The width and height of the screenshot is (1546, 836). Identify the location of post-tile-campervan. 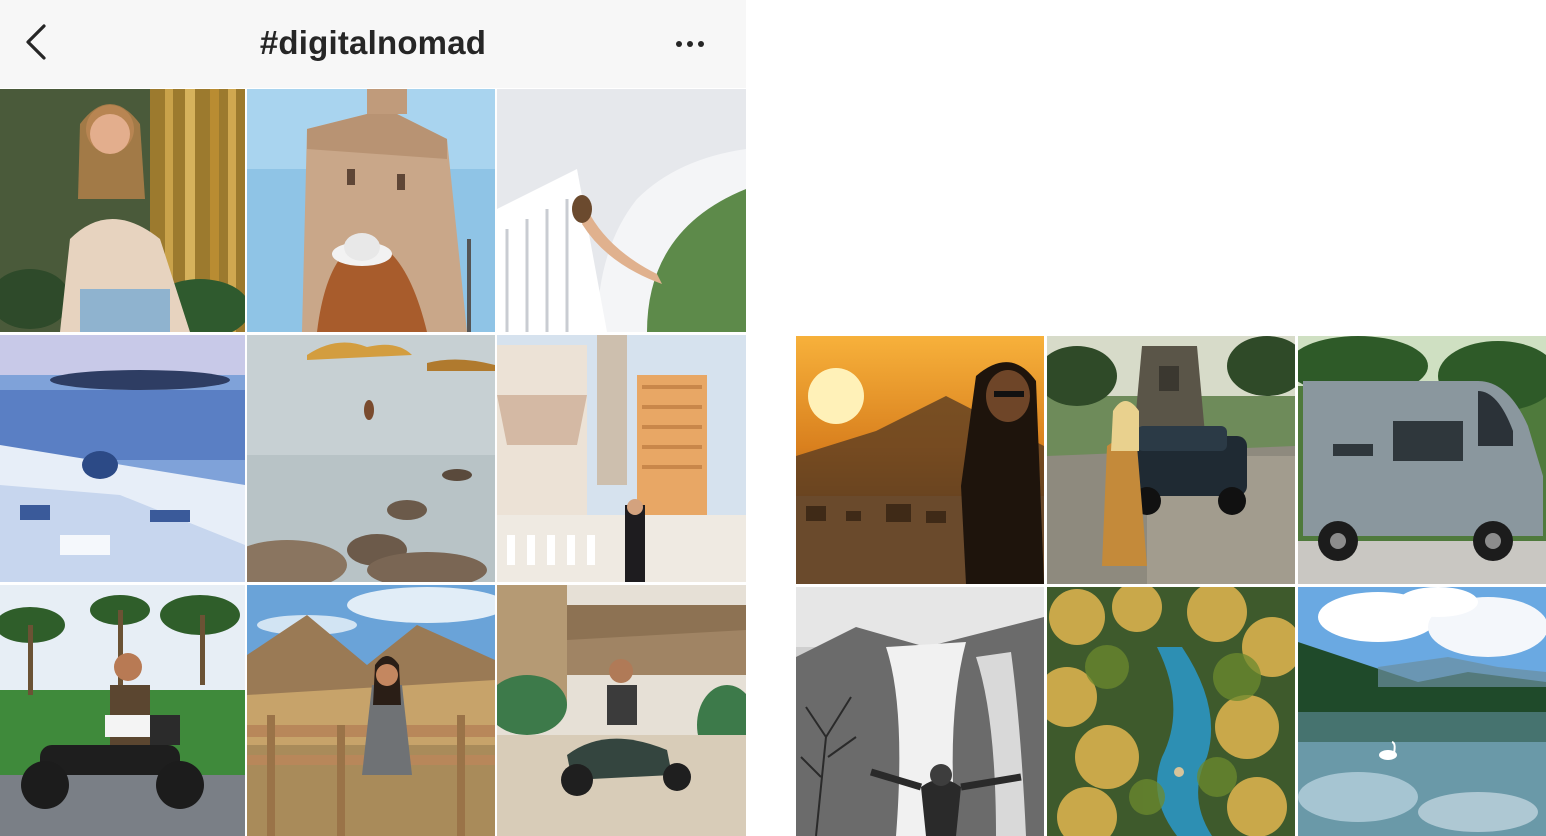
(1422, 460).